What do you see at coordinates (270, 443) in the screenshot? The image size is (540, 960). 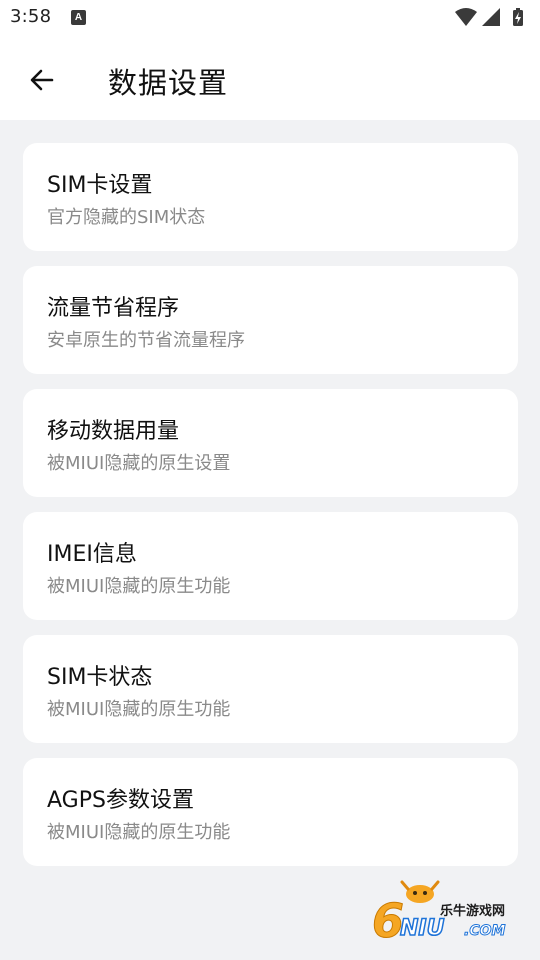 I see `list-item-mobile-data-usage: 移动数据用量 被MIUI隐藏的原生设置` at bounding box center [270, 443].